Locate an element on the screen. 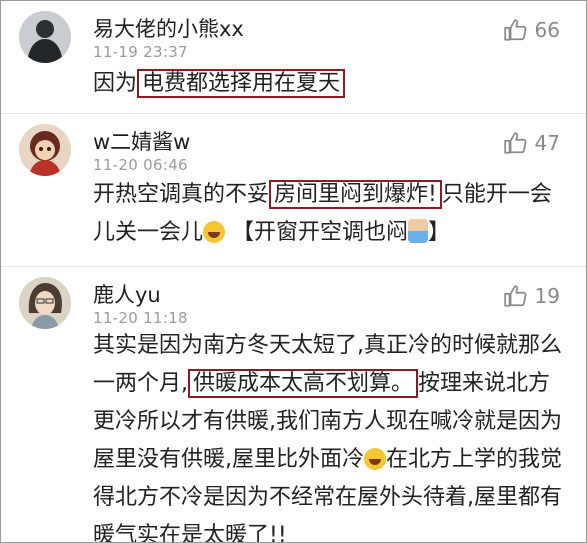  like-count: 66 is located at coordinates (547, 30).